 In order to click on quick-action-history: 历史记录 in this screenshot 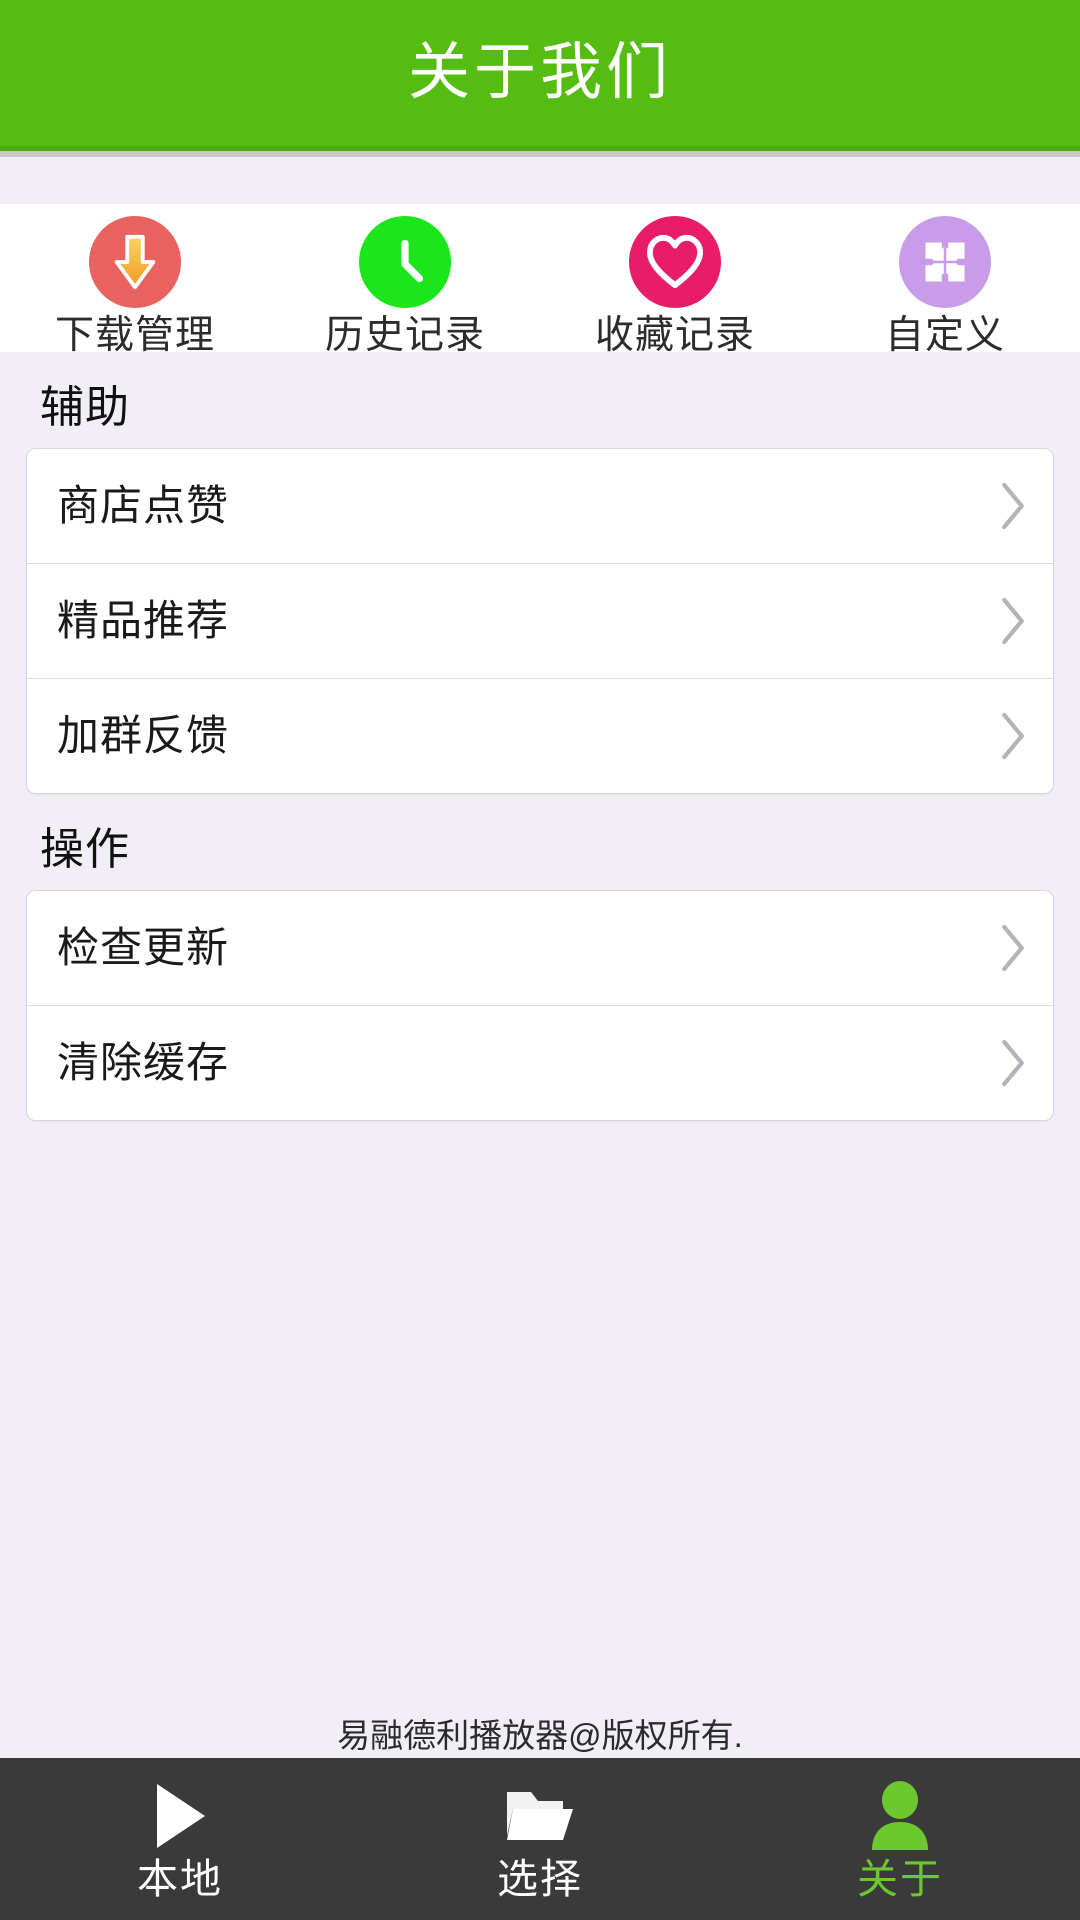, I will do `click(405, 285)`.